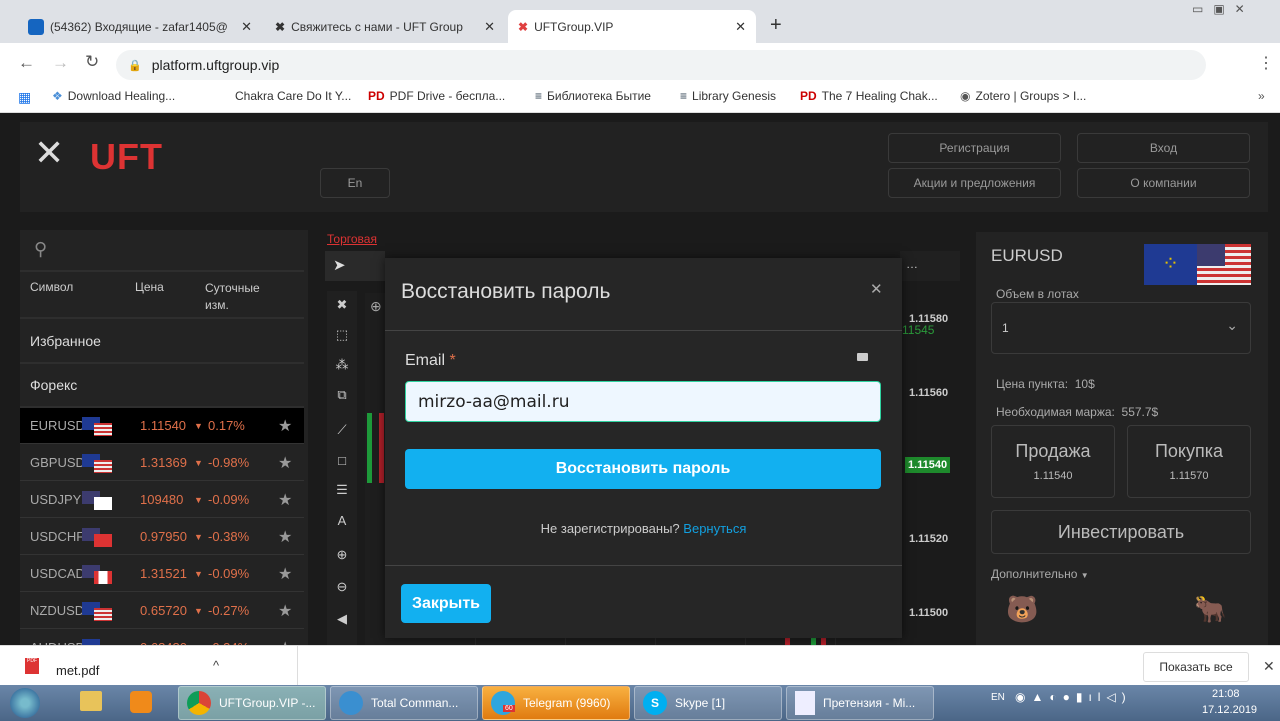 The image size is (1280, 721). Describe the element at coordinates (355, 183) in the screenshot. I see `language-select: En` at that location.